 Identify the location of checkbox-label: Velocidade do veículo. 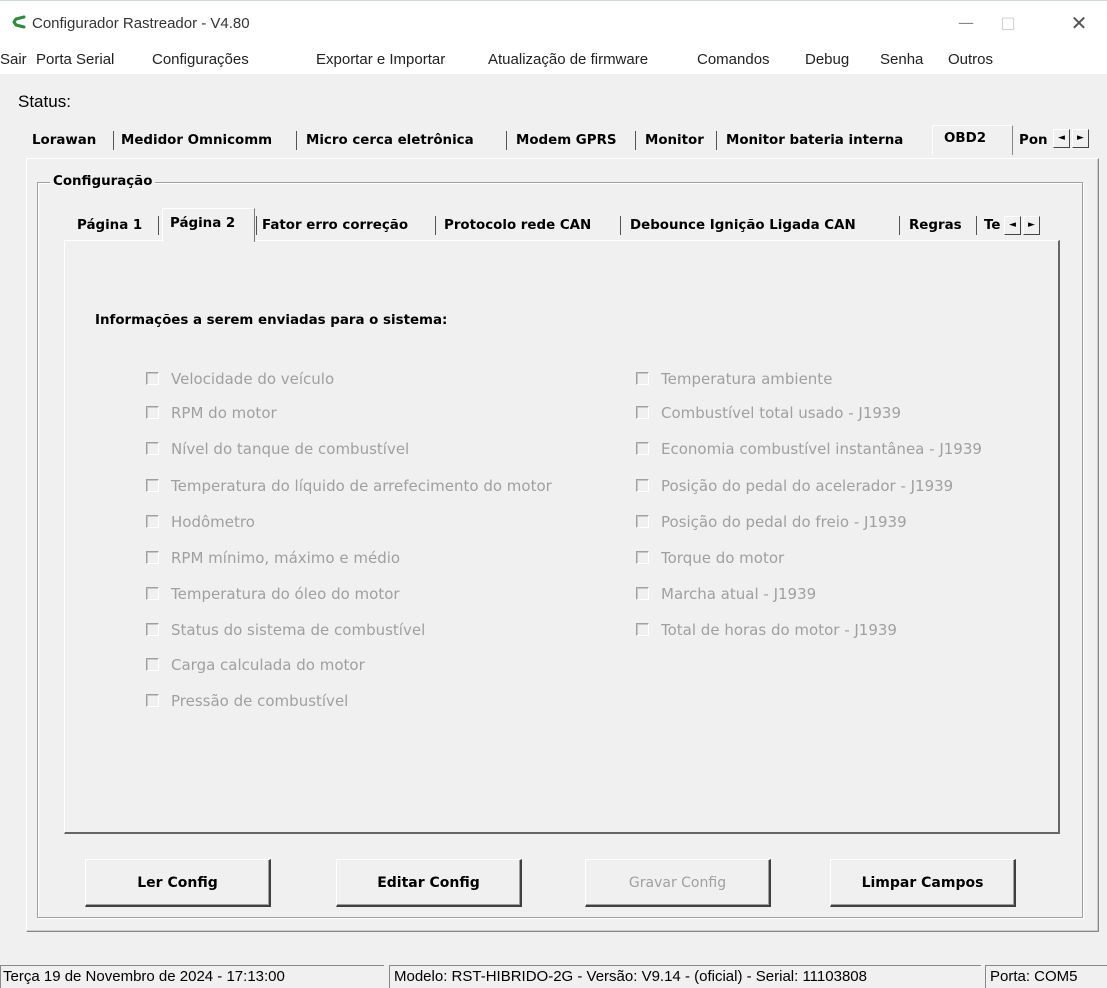
(253, 379).